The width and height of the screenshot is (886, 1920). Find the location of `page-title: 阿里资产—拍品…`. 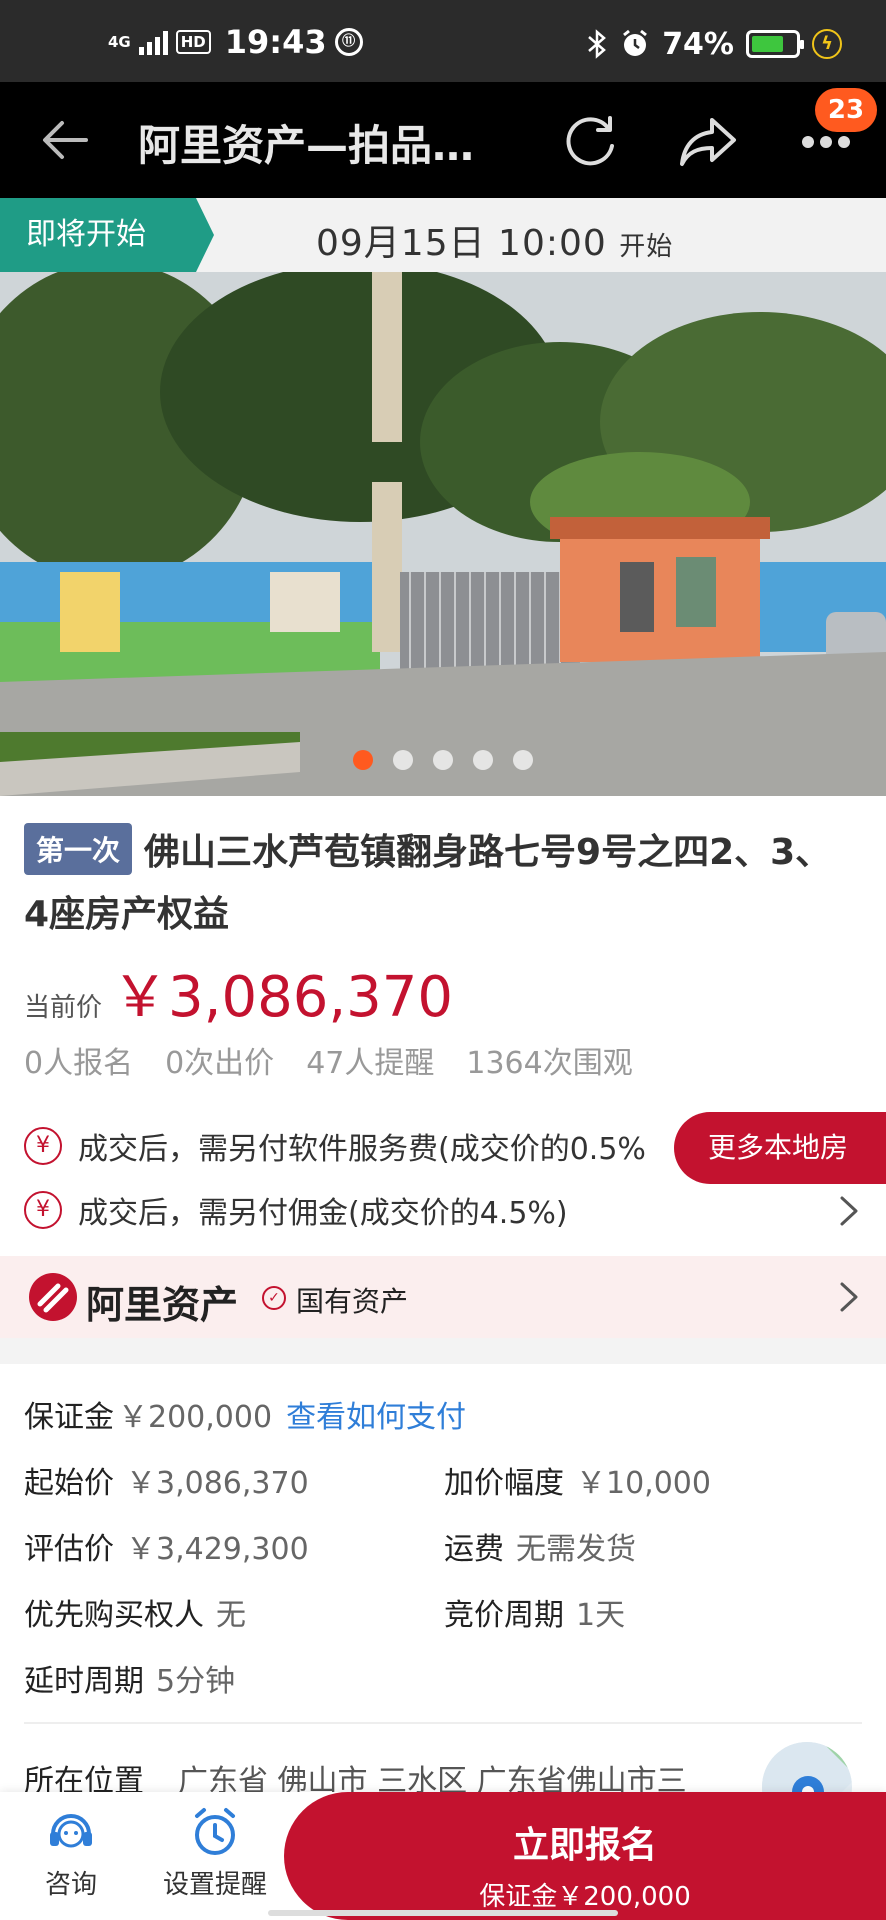

page-title: 阿里资产—拍品… is located at coordinates (306, 145).